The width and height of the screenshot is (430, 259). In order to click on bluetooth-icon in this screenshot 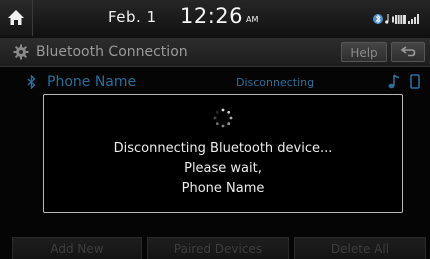, I will do `click(31, 82)`.